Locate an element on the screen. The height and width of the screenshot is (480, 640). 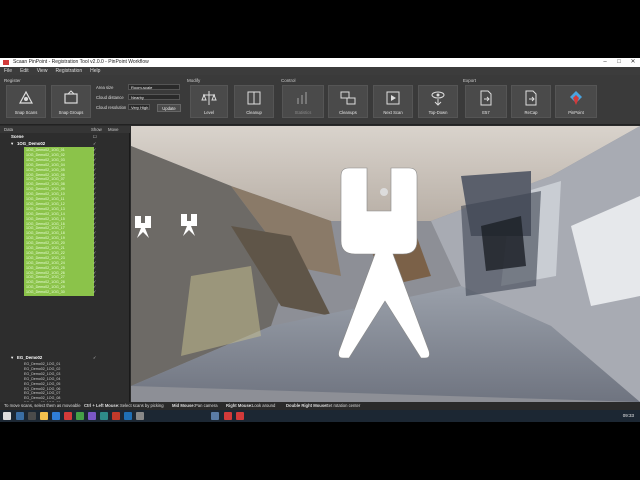
pinpoint-taskbar-icon is located at coordinates (215, 416).